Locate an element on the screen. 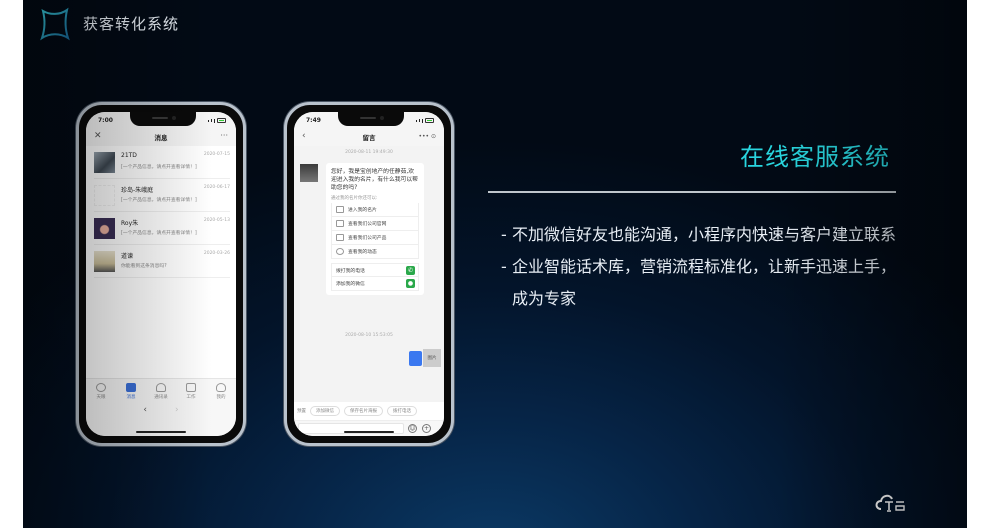  agent-avatar is located at coordinates (309, 173).